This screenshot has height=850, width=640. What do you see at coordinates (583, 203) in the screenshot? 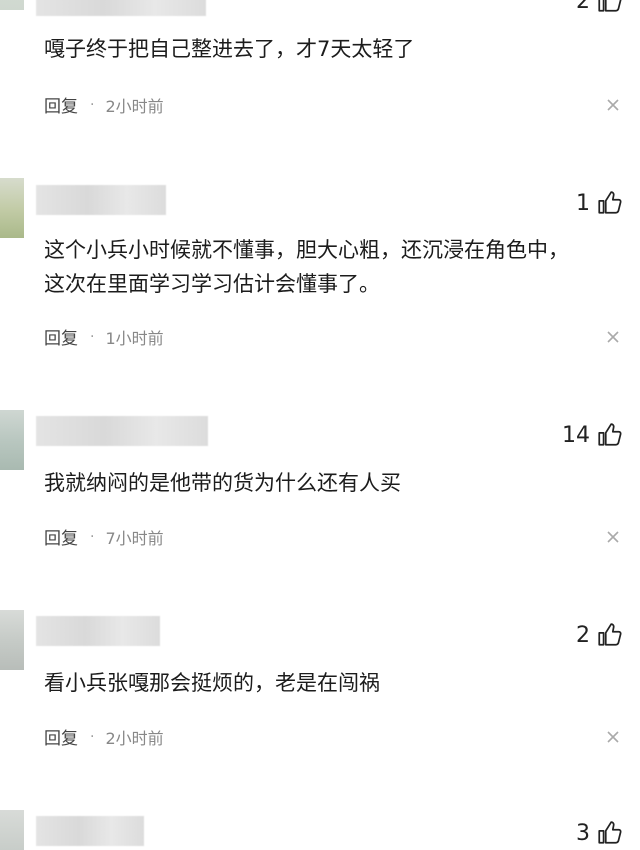
I see `like-count: 1` at bounding box center [583, 203].